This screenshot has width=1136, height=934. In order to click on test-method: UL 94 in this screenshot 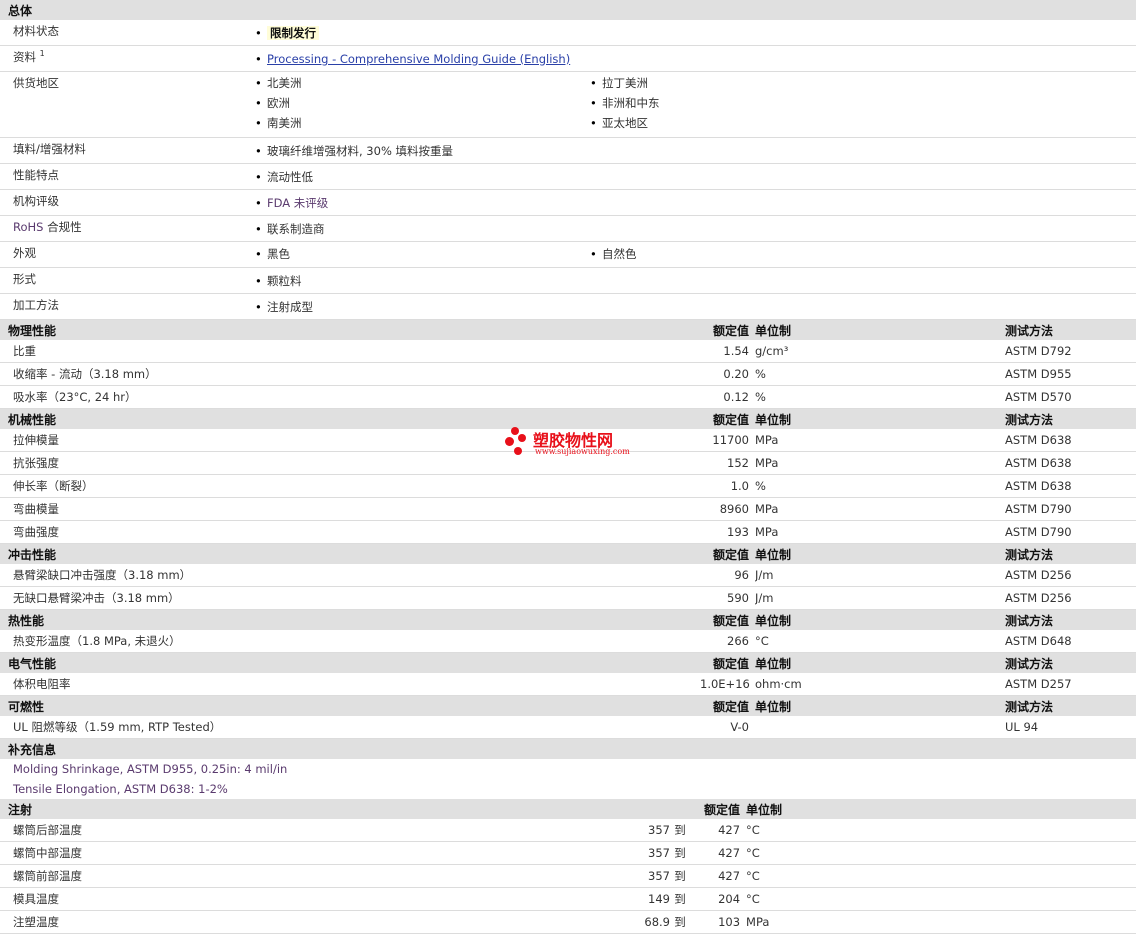, I will do `click(1070, 727)`.